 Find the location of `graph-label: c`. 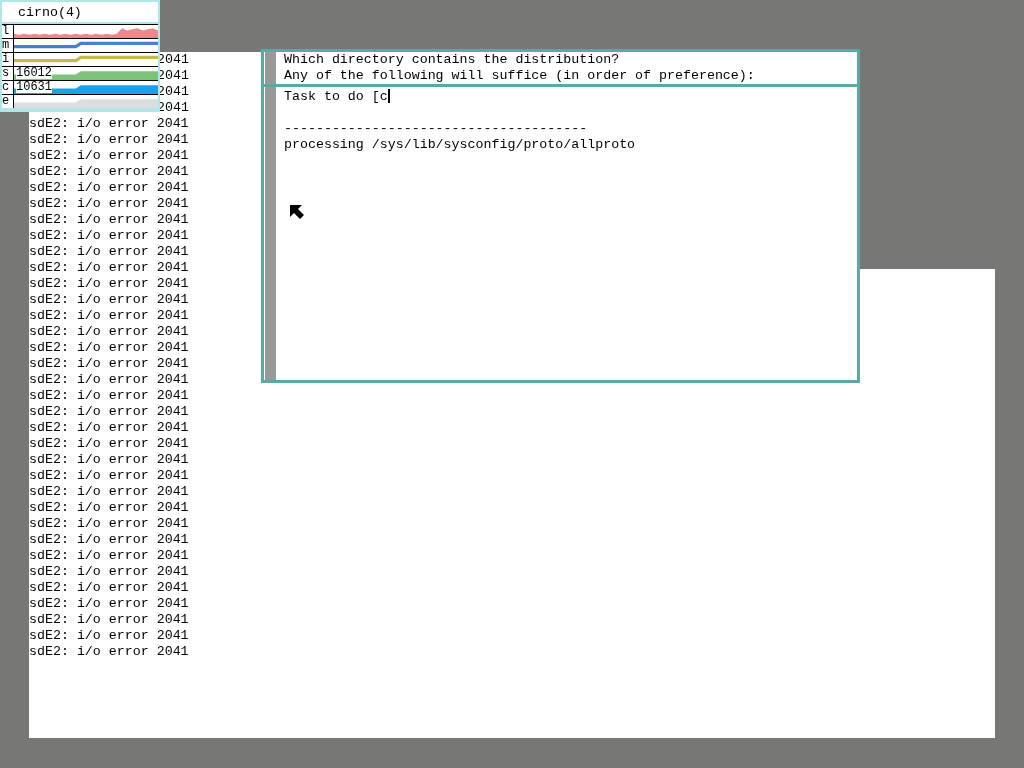

graph-label: c is located at coordinates (7, 87).